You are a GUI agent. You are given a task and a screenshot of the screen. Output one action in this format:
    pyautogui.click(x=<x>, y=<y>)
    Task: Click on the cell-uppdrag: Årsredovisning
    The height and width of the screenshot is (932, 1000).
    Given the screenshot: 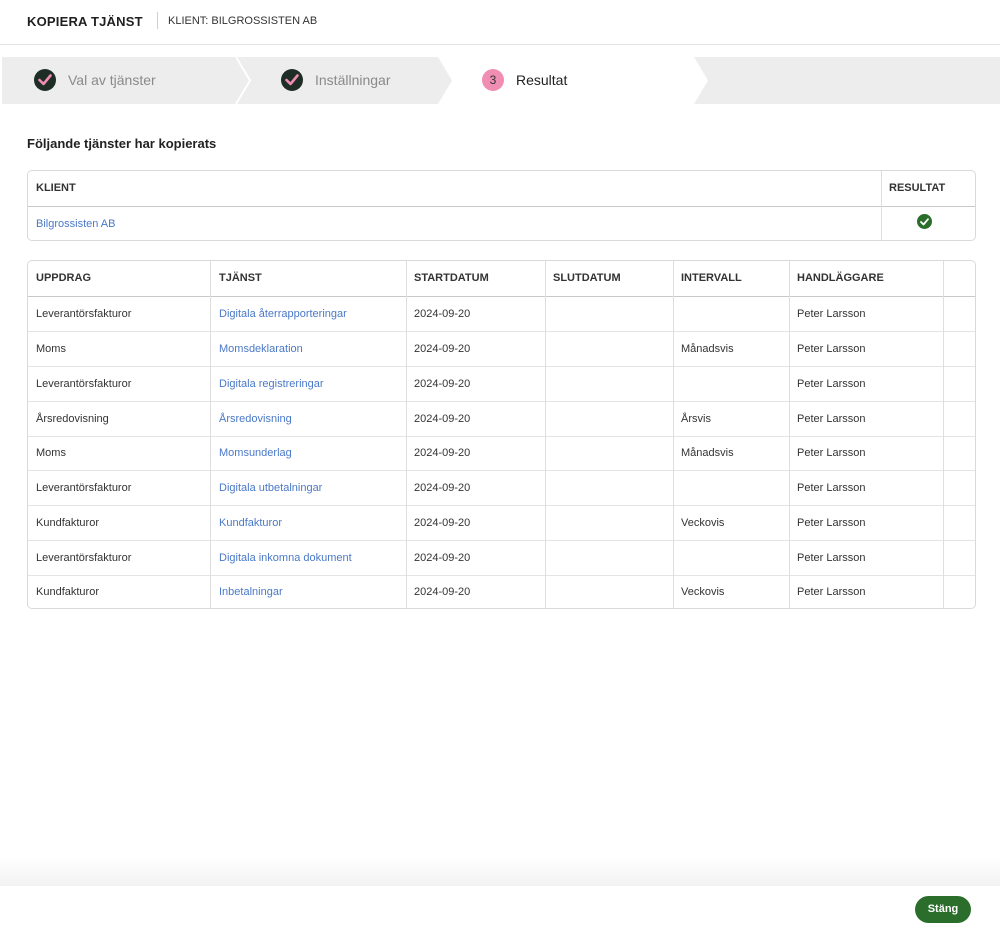 What is the action you would take?
    pyautogui.click(x=72, y=419)
    